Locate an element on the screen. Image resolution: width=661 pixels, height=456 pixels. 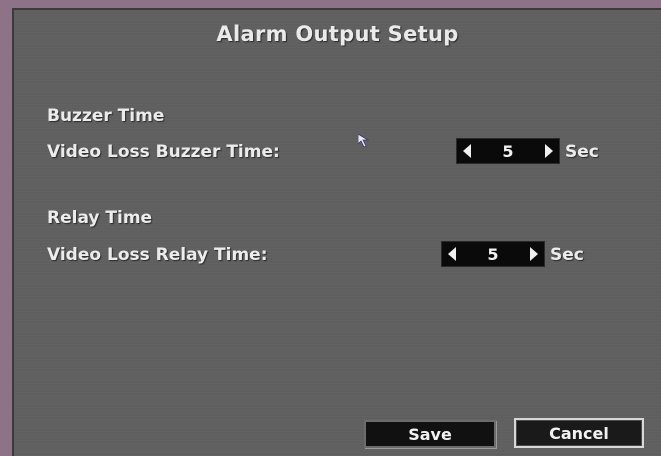
relay-time-unit: Sec is located at coordinates (567, 255).